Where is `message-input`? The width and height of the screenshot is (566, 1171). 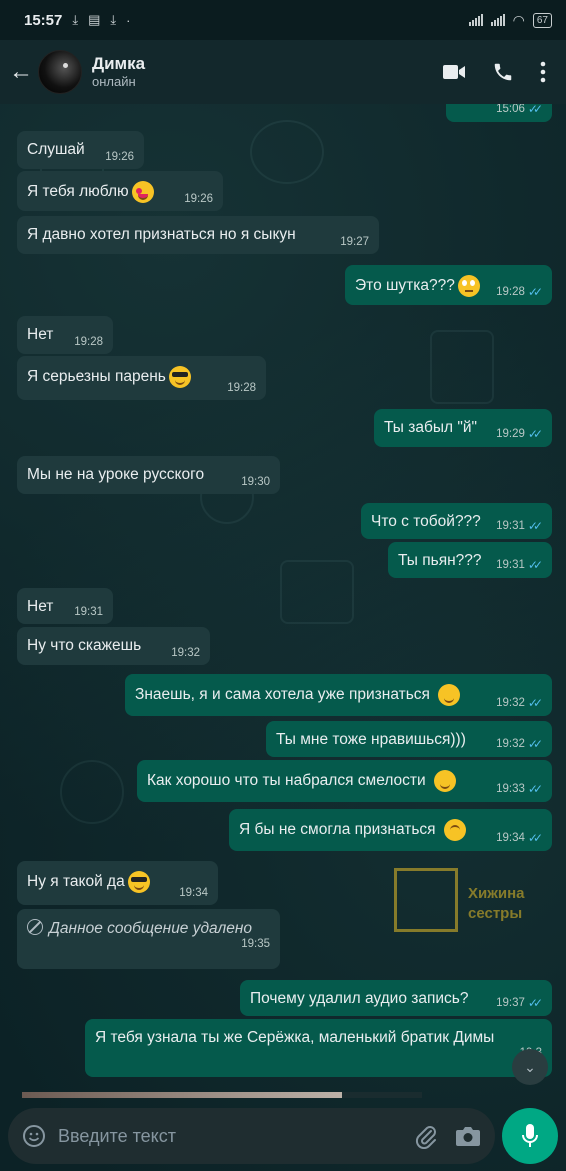
message-input is located at coordinates (223, 1136).